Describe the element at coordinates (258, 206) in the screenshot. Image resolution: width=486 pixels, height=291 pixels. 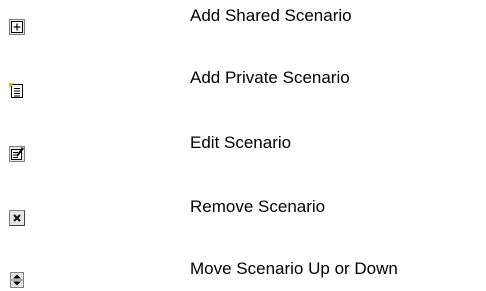
I see `legend-label-remove: Remove Scenario` at that location.